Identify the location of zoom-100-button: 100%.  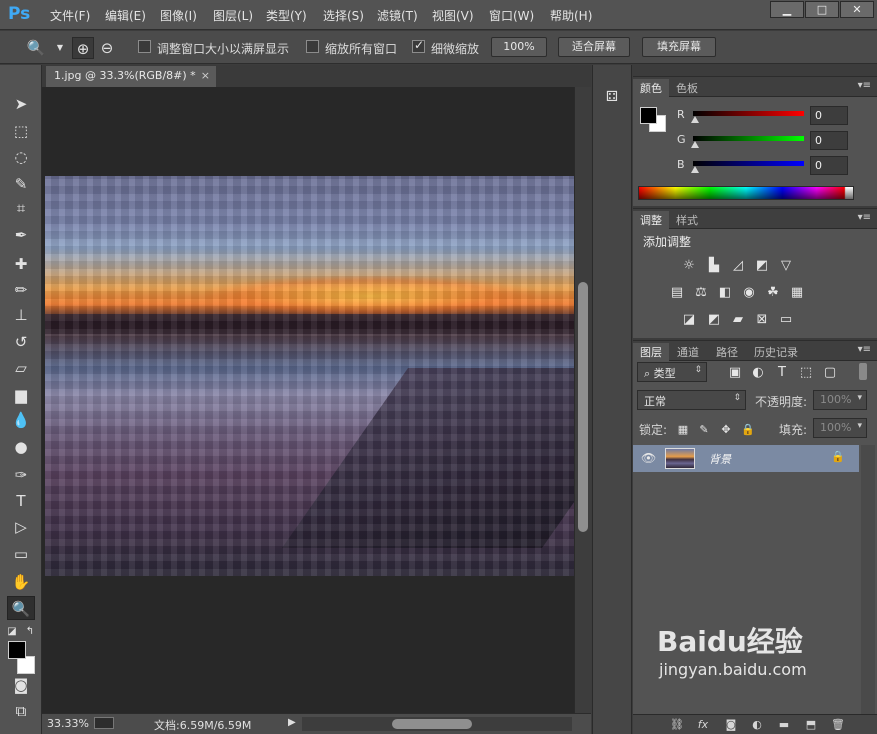
(519, 47).